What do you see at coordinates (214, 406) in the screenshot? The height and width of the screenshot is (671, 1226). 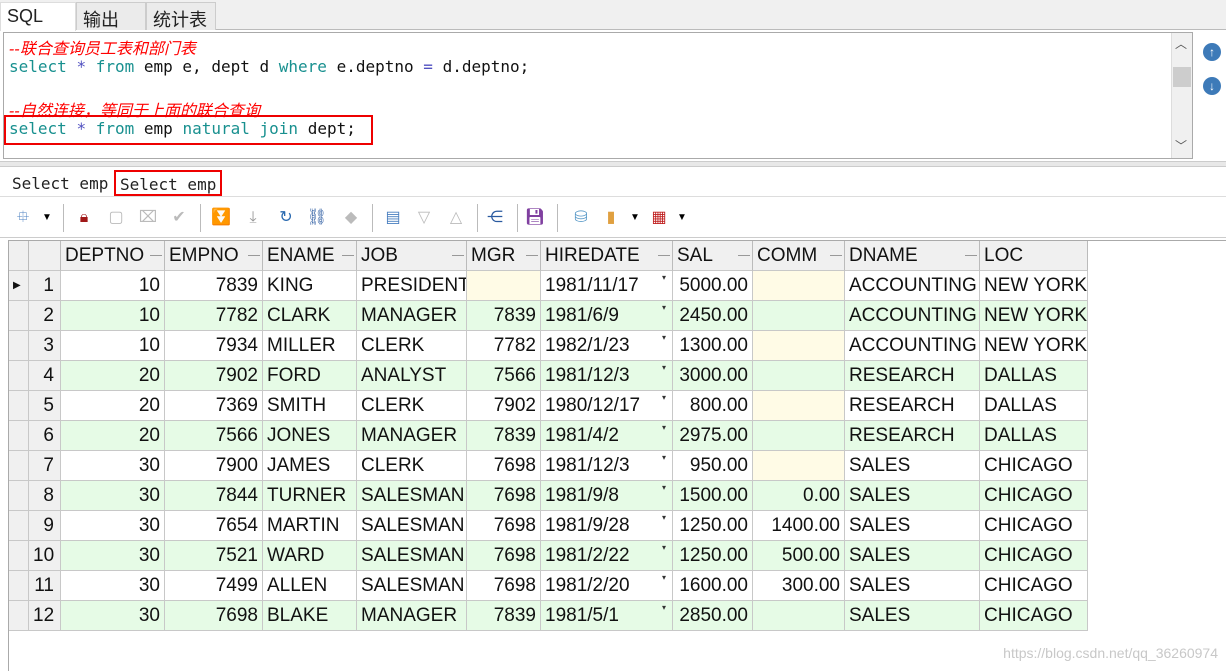 I see `cell-empno: 7369` at bounding box center [214, 406].